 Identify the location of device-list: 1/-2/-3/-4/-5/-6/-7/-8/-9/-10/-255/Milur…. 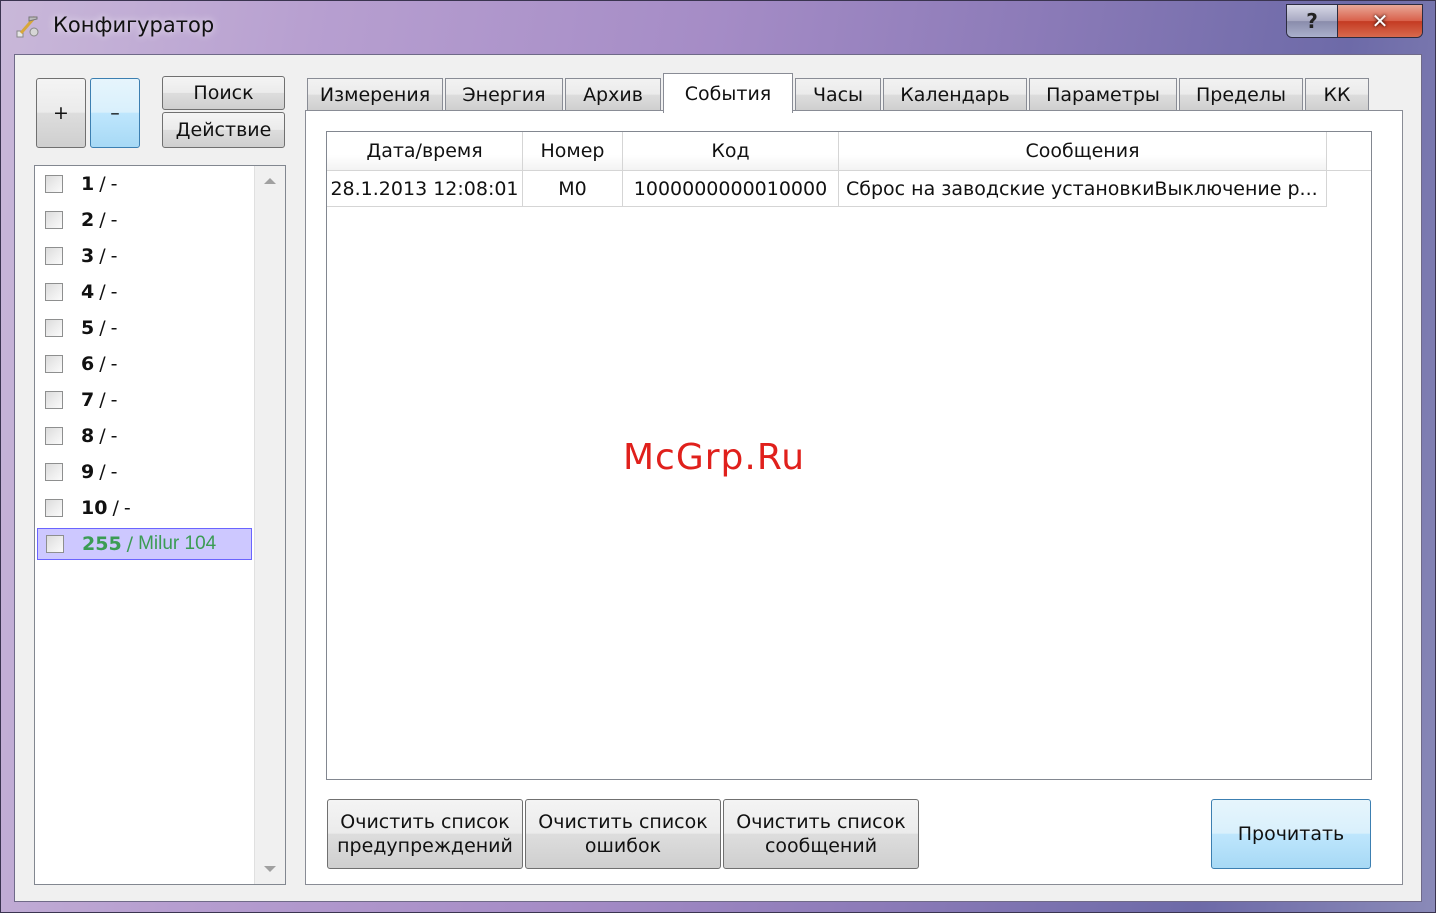
(160, 525).